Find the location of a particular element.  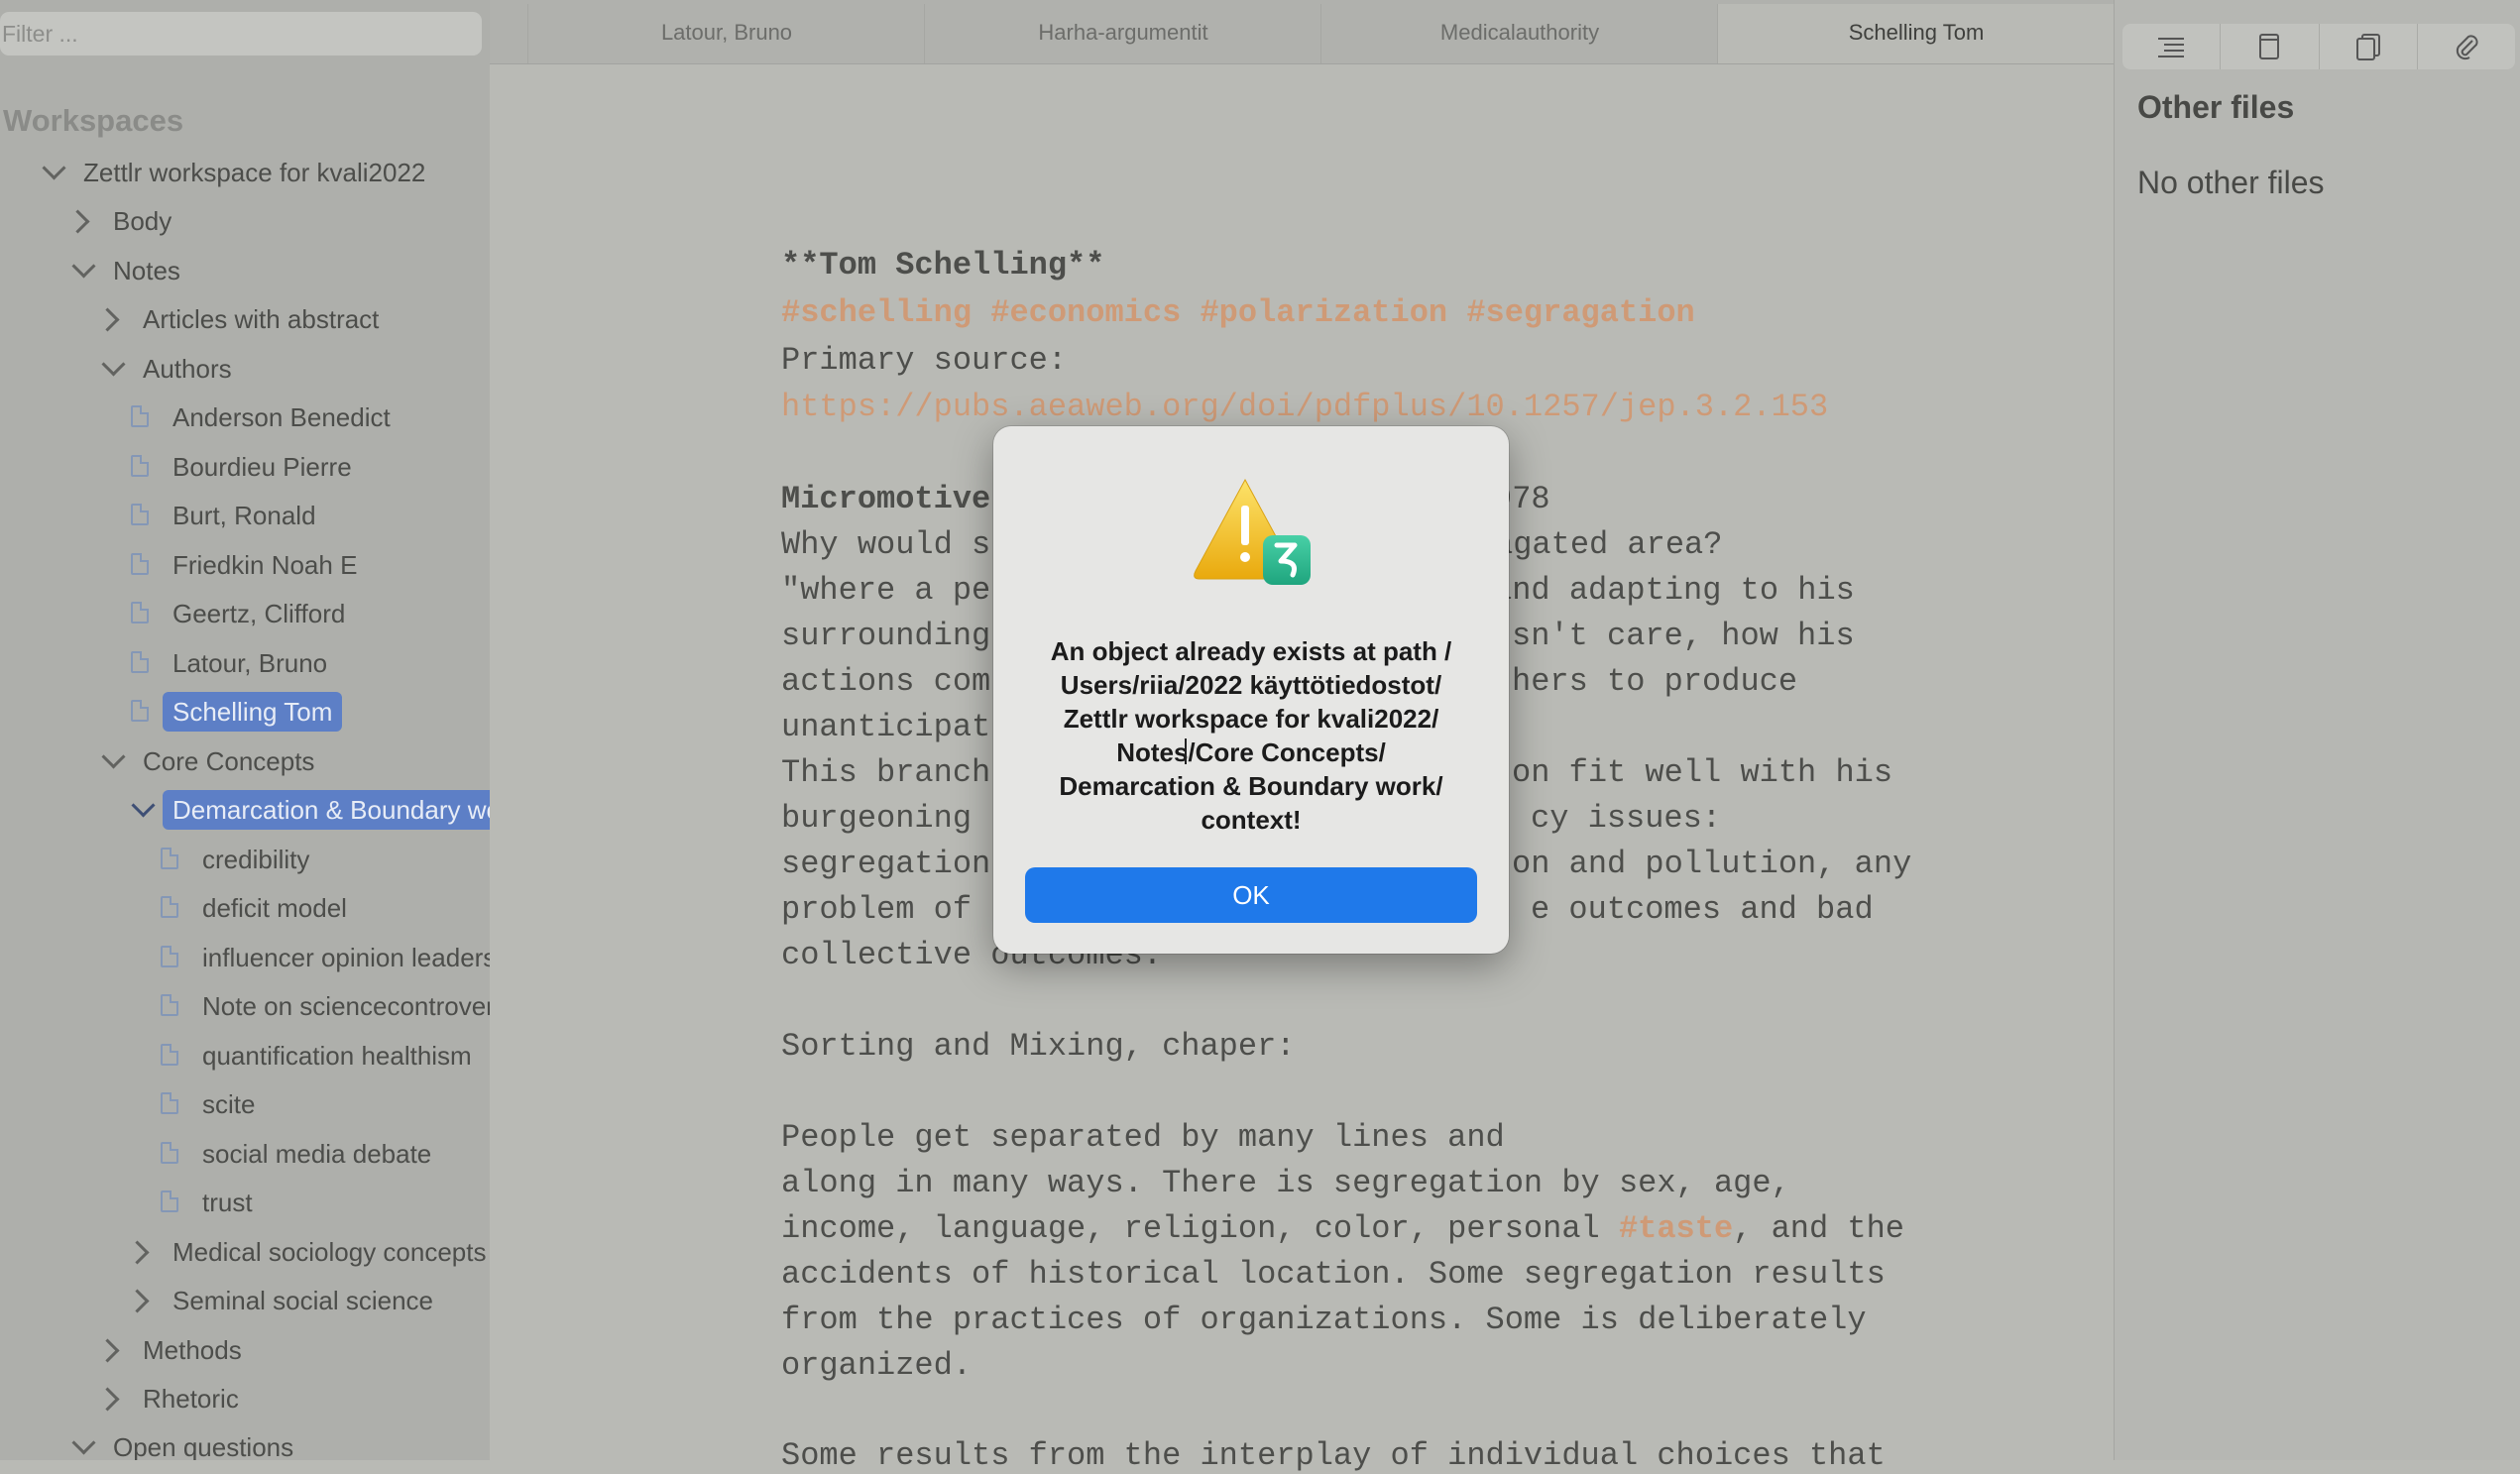

tree-item-label: Zettlr workspace for kvali2022 is located at coordinates (254, 172).